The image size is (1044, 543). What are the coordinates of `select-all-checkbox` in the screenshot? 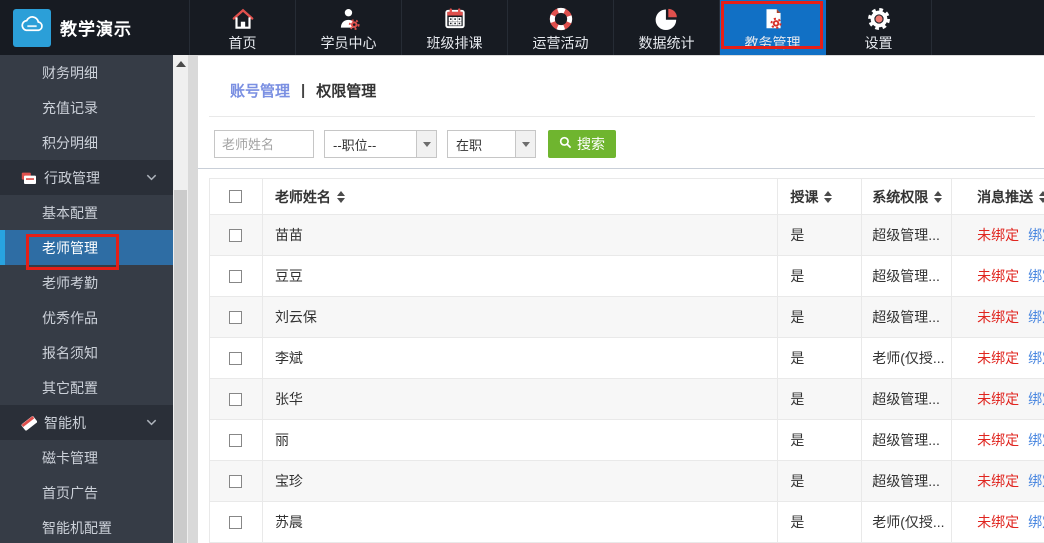 It's located at (236, 196).